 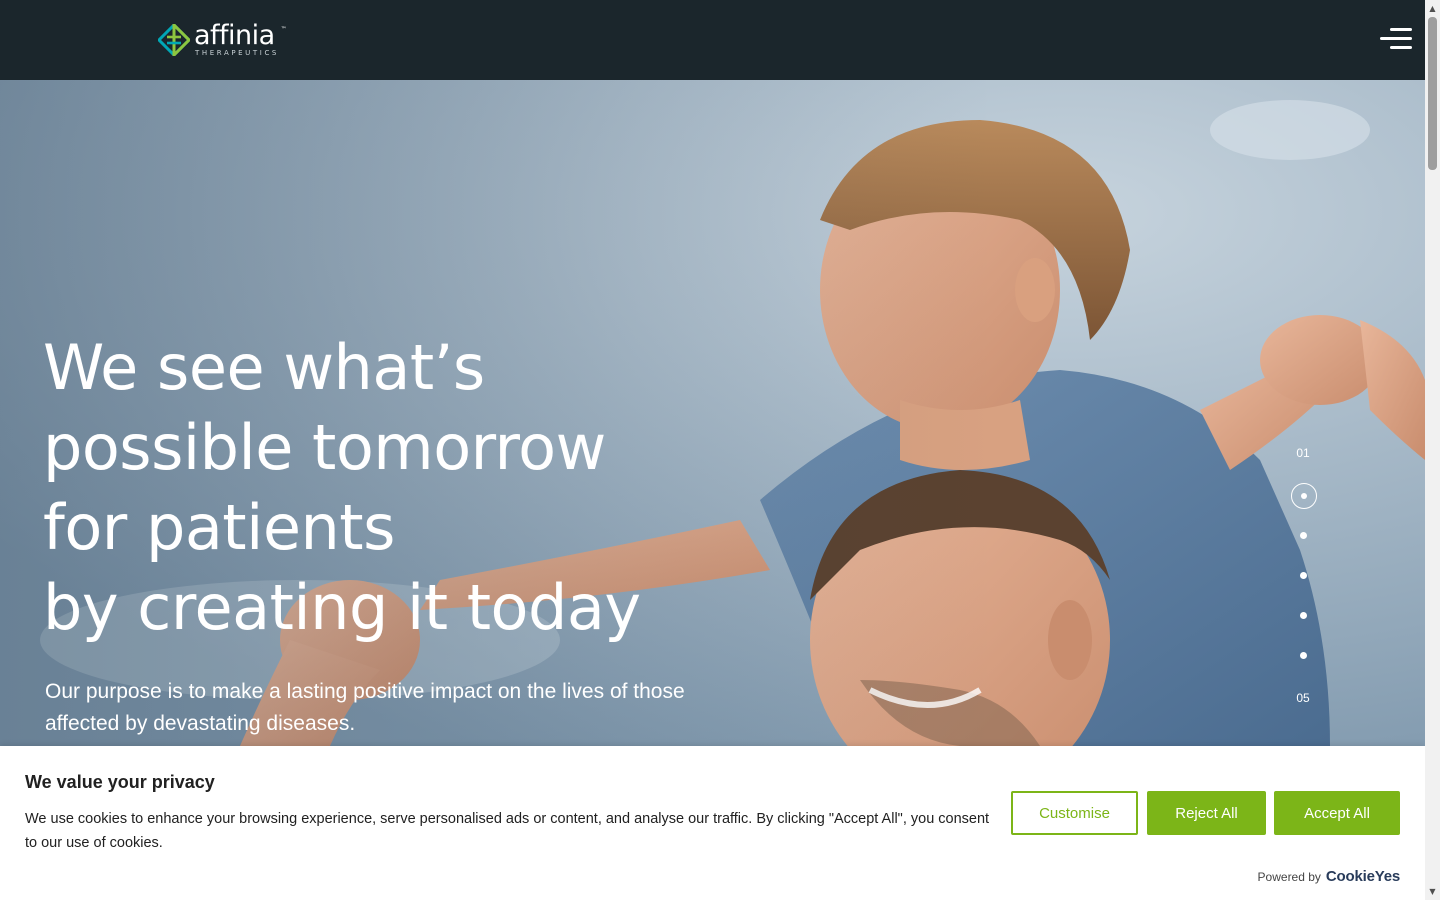 I want to click on site-header: affinia ™ THERAPEUTICS, so click(x=712, y=40).